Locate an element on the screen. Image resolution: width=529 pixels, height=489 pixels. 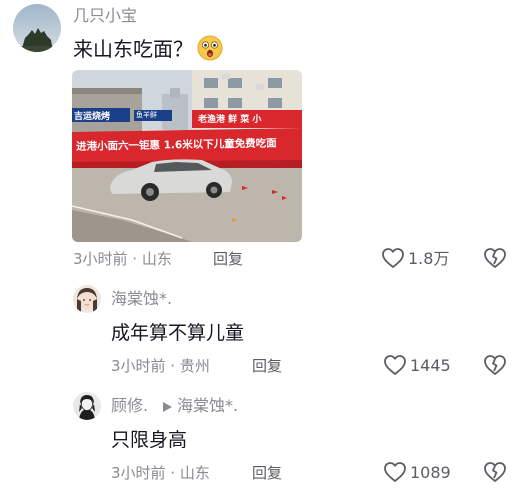
comment-text: 只限身高 is located at coordinates (149, 440).